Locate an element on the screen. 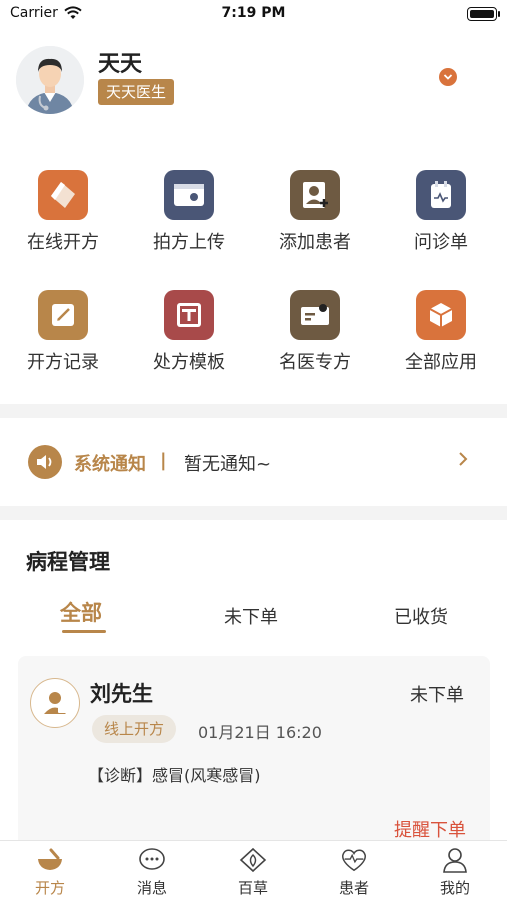 The width and height of the screenshot is (507, 900). consult-form-icon is located at coordinates (441, 195).